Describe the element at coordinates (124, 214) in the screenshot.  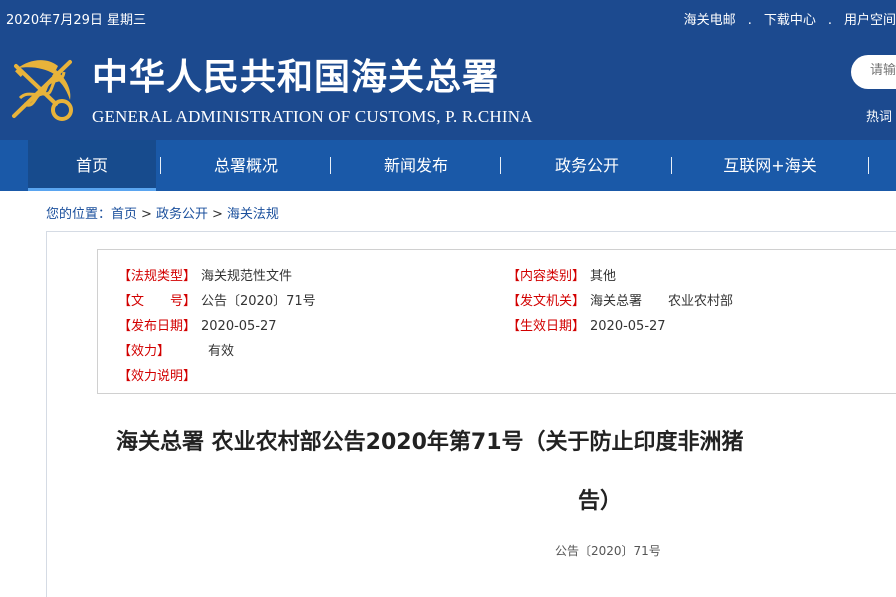
I see `breadcrumb-home: 首页` at that location.